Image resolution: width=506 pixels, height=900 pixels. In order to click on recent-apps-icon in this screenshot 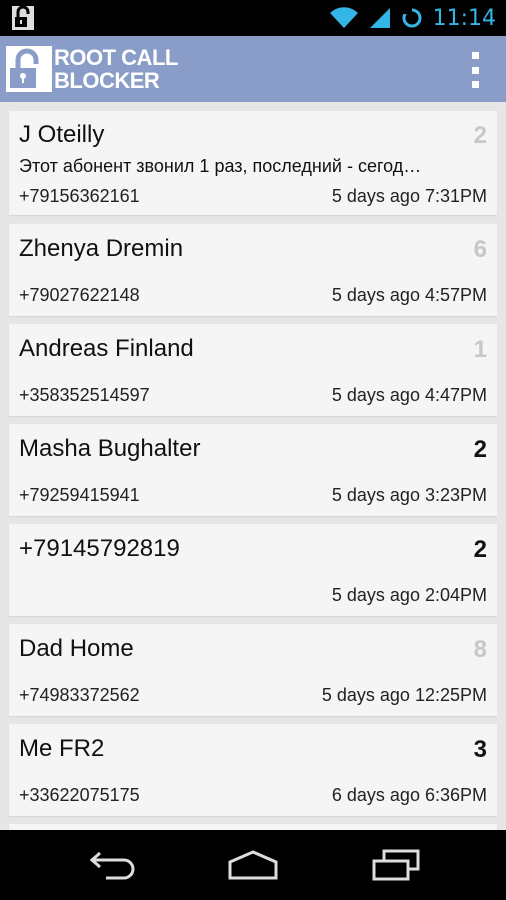, I will do `click(396, 865)`.